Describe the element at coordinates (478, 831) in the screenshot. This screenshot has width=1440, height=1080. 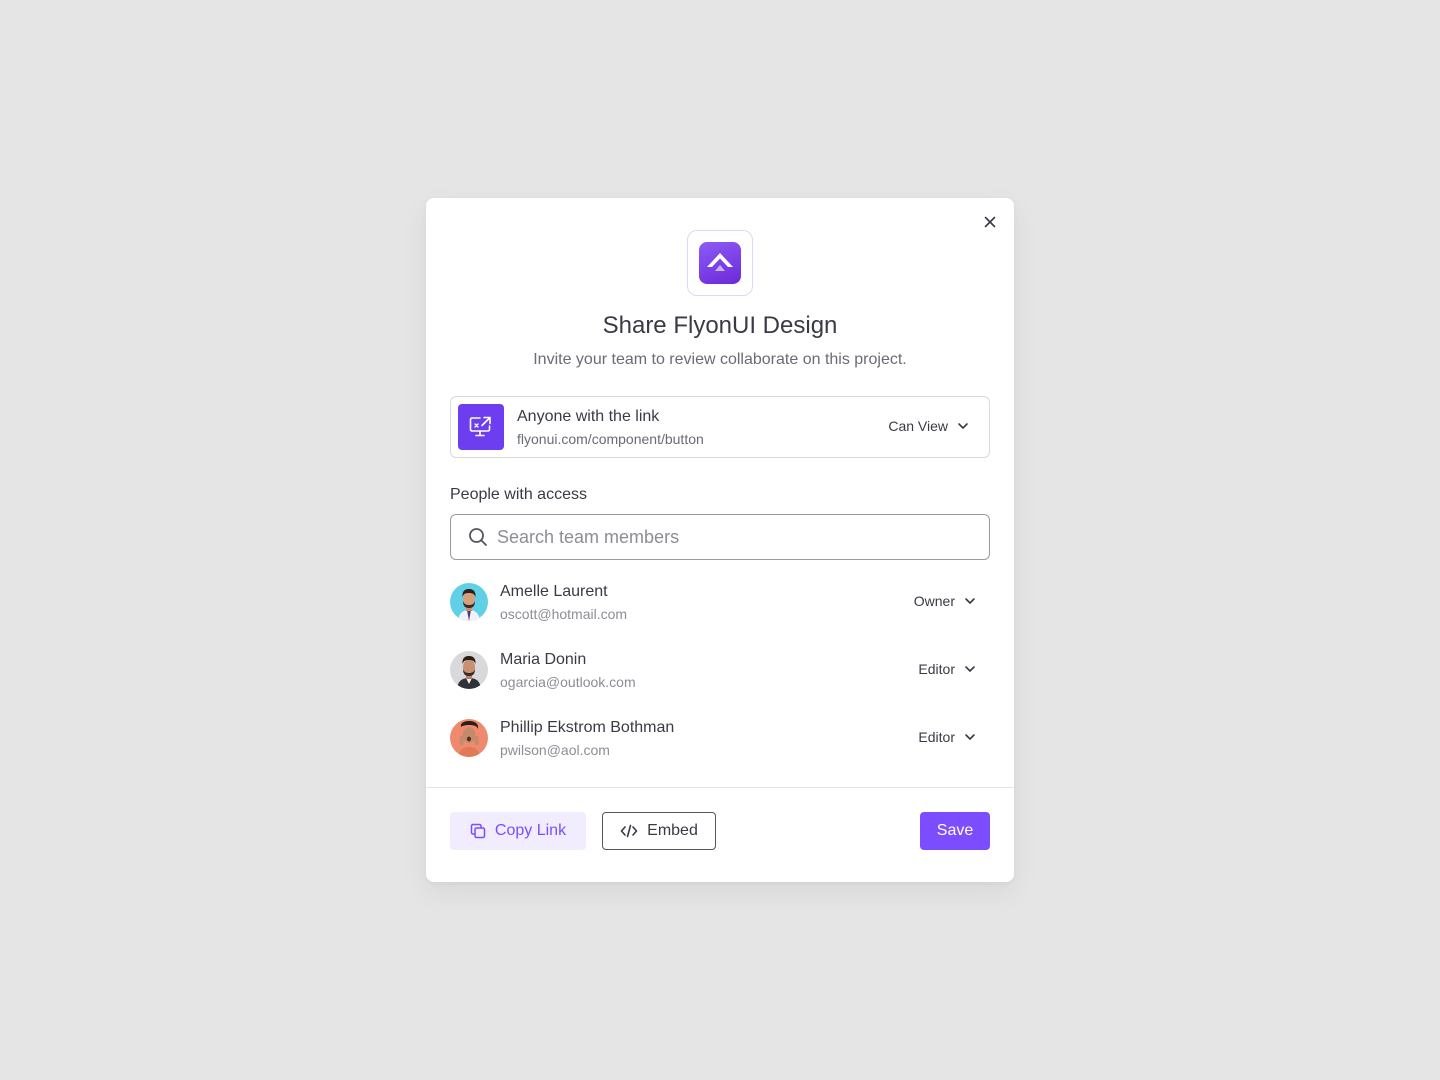
I see `copy-icon` at that location.